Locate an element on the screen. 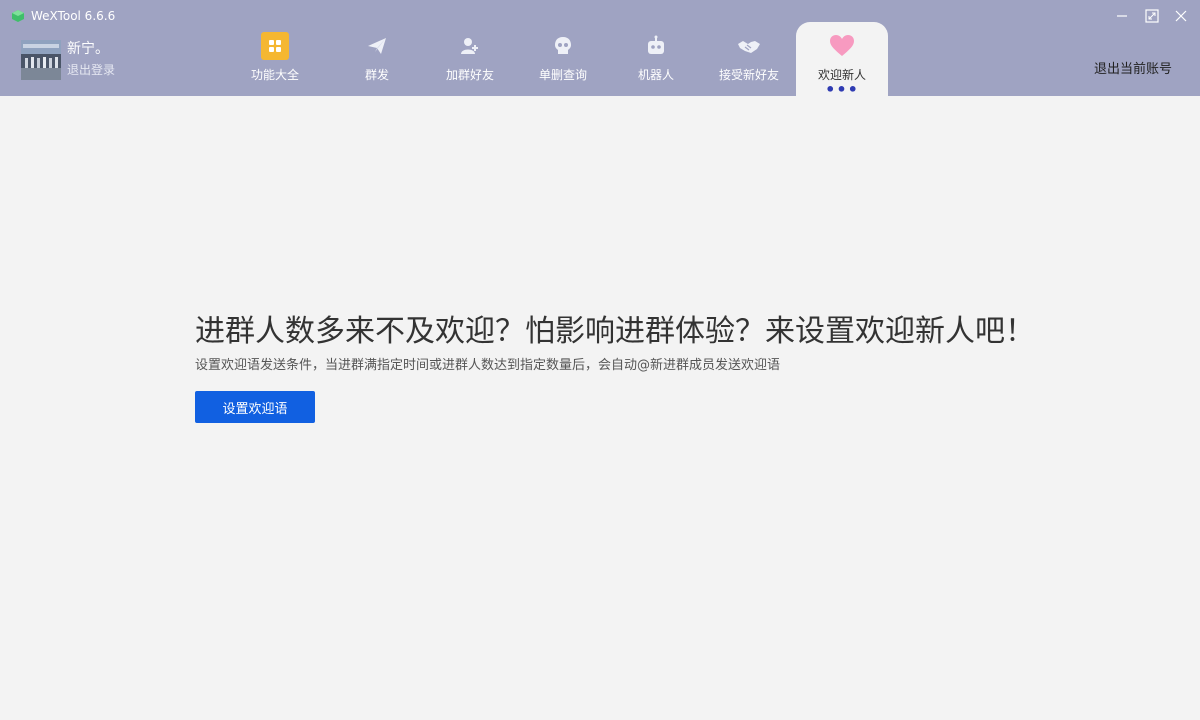 The width and height of the screenshot is (1200, 720). nav-item-accept-new-friends: 接受新好友 is located at coordinates (749, 59).